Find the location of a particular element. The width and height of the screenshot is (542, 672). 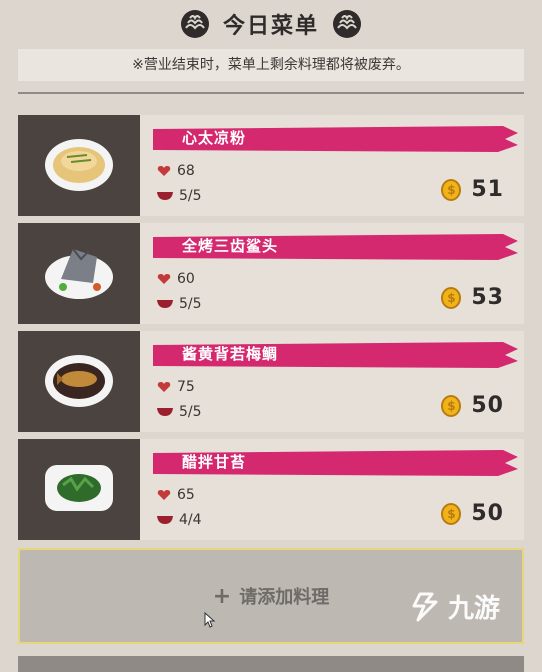

dish-name: 全烤三齿鲨头 is located at coordinates (230, 246).